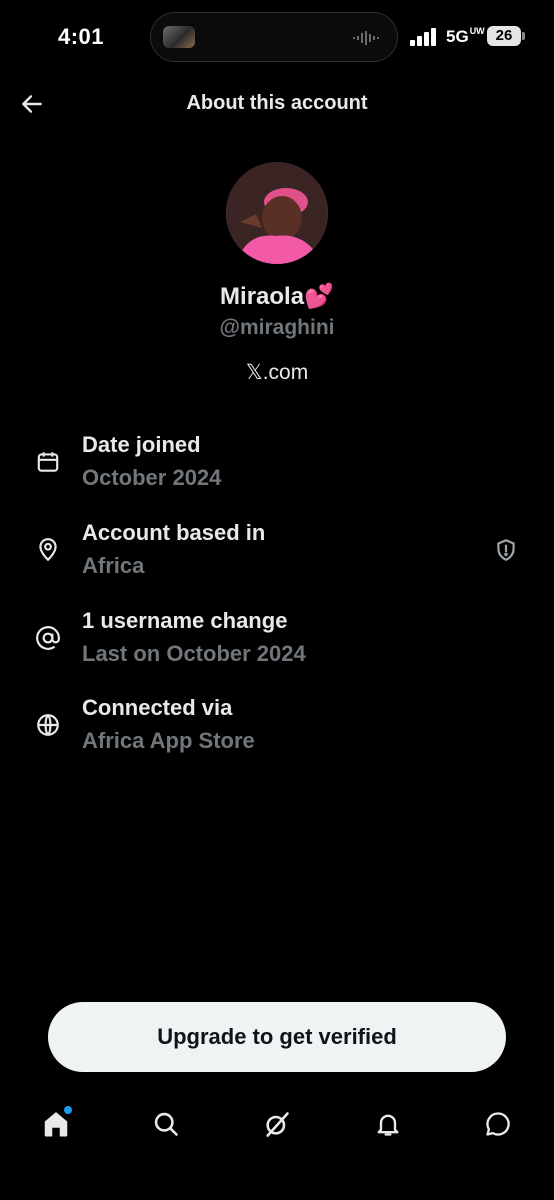  Describe the element at coordinates (81, 36) in the screenshot. I see `status-time: 4:01` at that location.